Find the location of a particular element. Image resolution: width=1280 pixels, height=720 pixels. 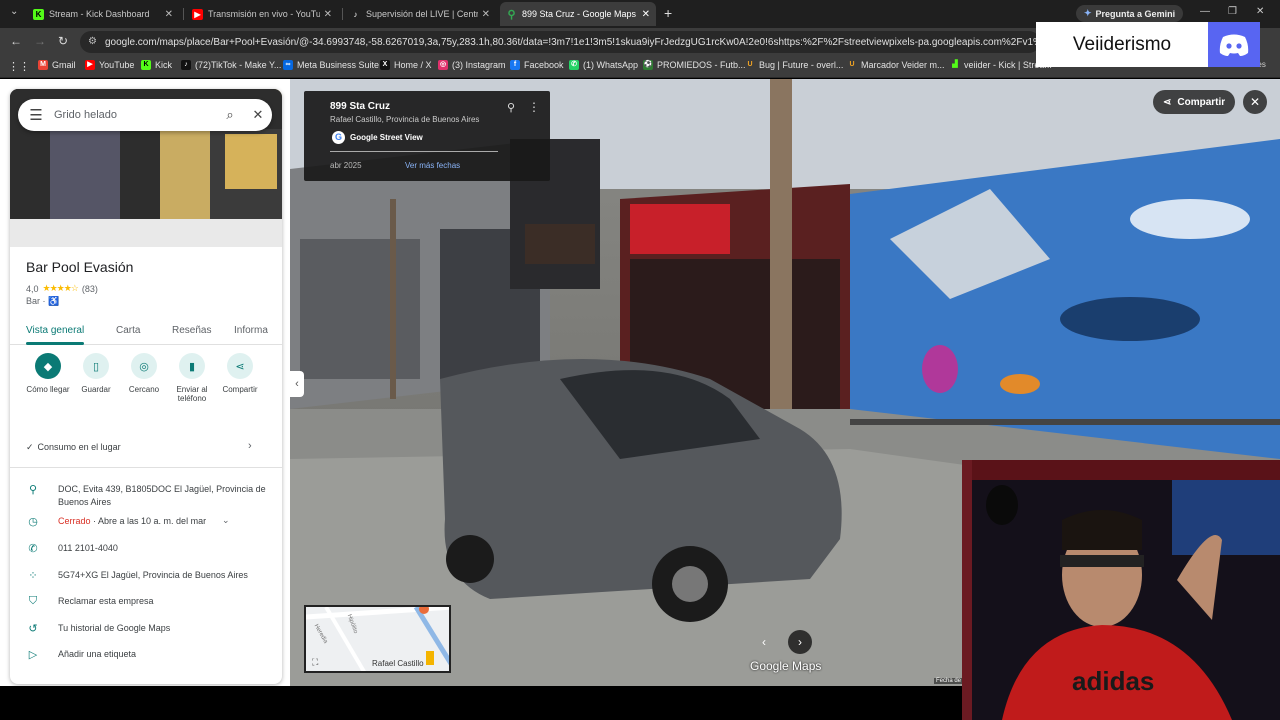

maps-history-text: Tu historial de Google Maps is located at coordinates (114, 628).